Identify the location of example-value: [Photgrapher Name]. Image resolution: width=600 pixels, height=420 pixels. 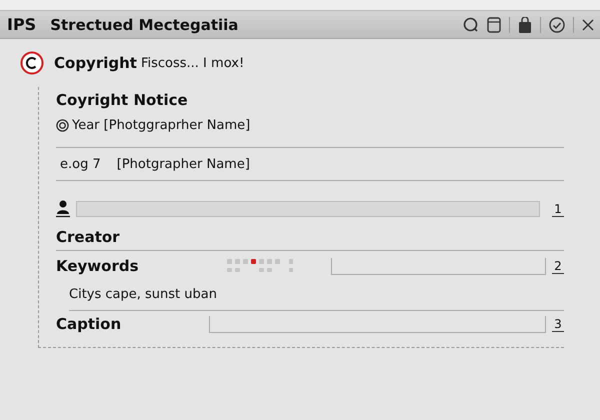
(183, 164).